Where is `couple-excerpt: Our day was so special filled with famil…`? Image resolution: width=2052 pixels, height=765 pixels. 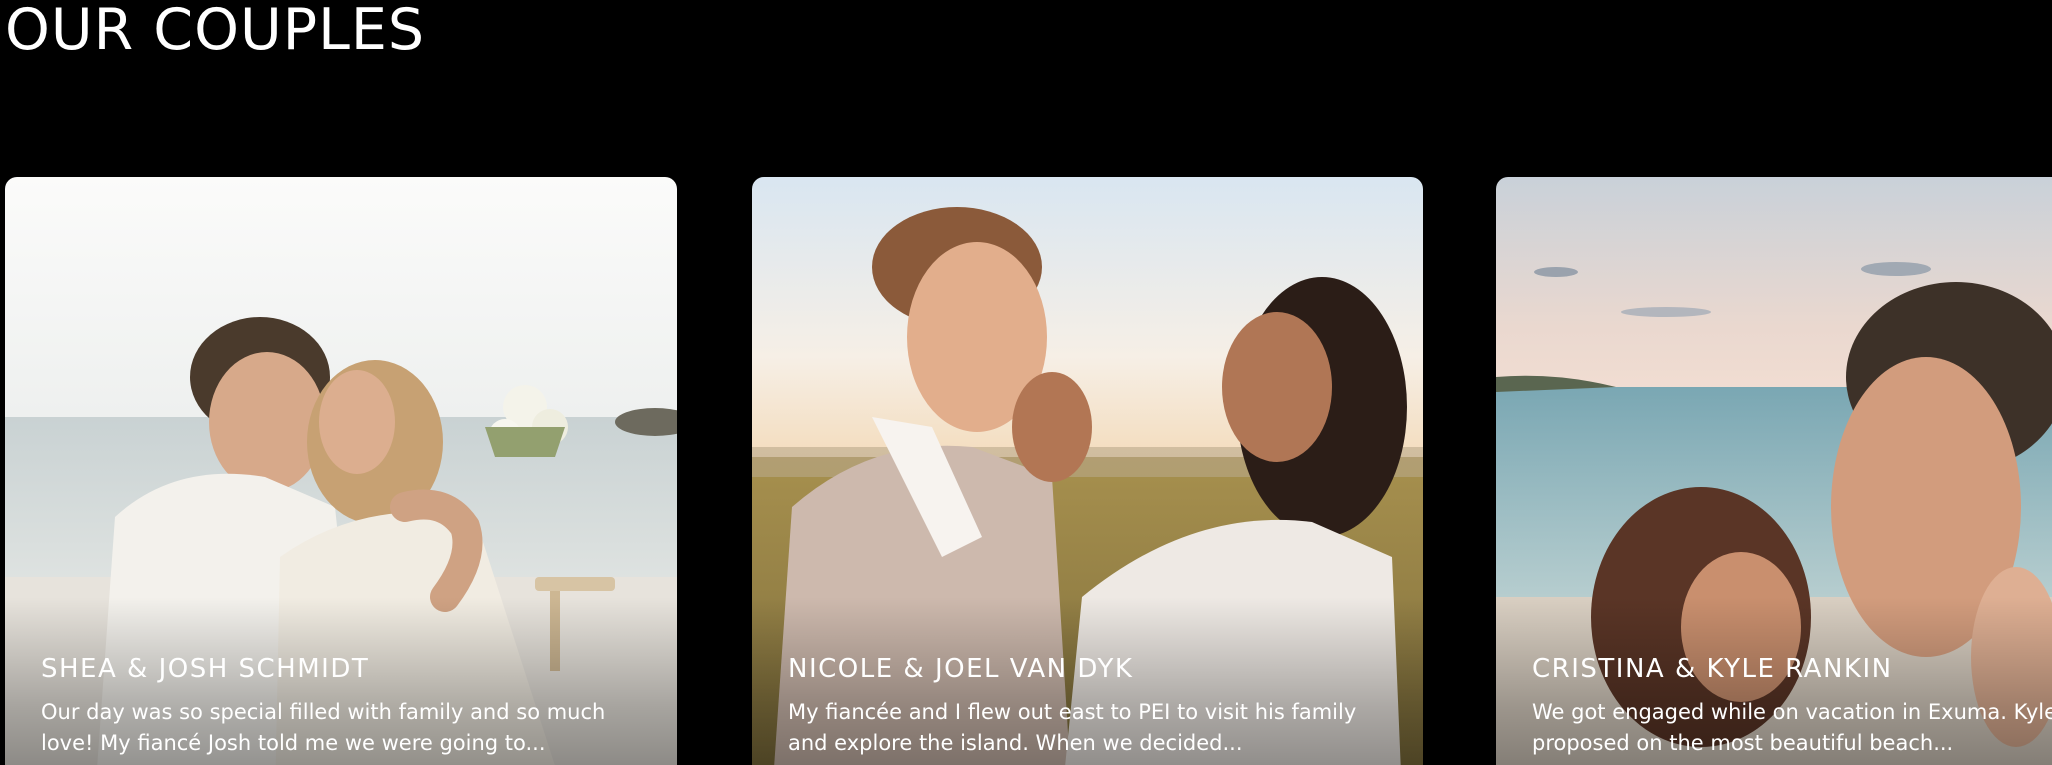 couple-excerpt: Our day was so special filled with famil… is located at coordinates (341, 728).